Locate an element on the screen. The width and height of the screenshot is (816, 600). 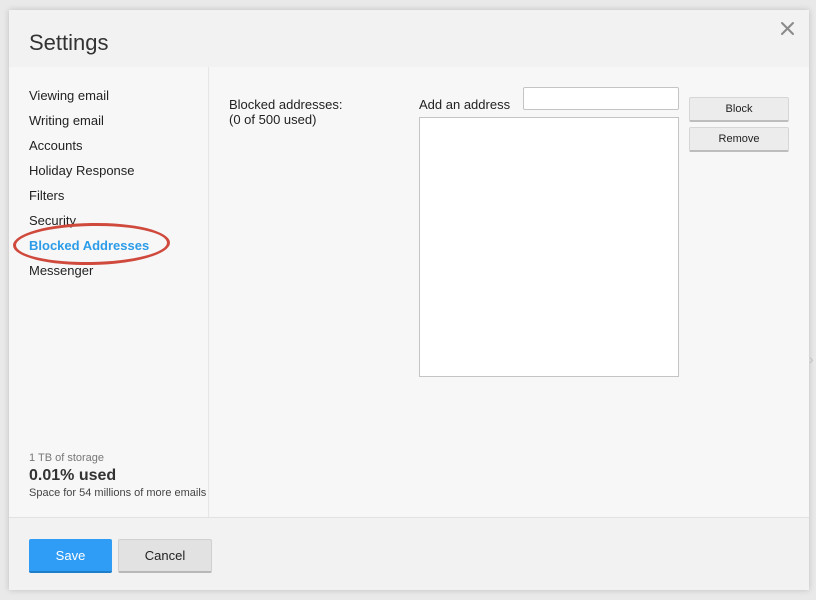
remove-button: Remove is located at coordinates (739, 139).